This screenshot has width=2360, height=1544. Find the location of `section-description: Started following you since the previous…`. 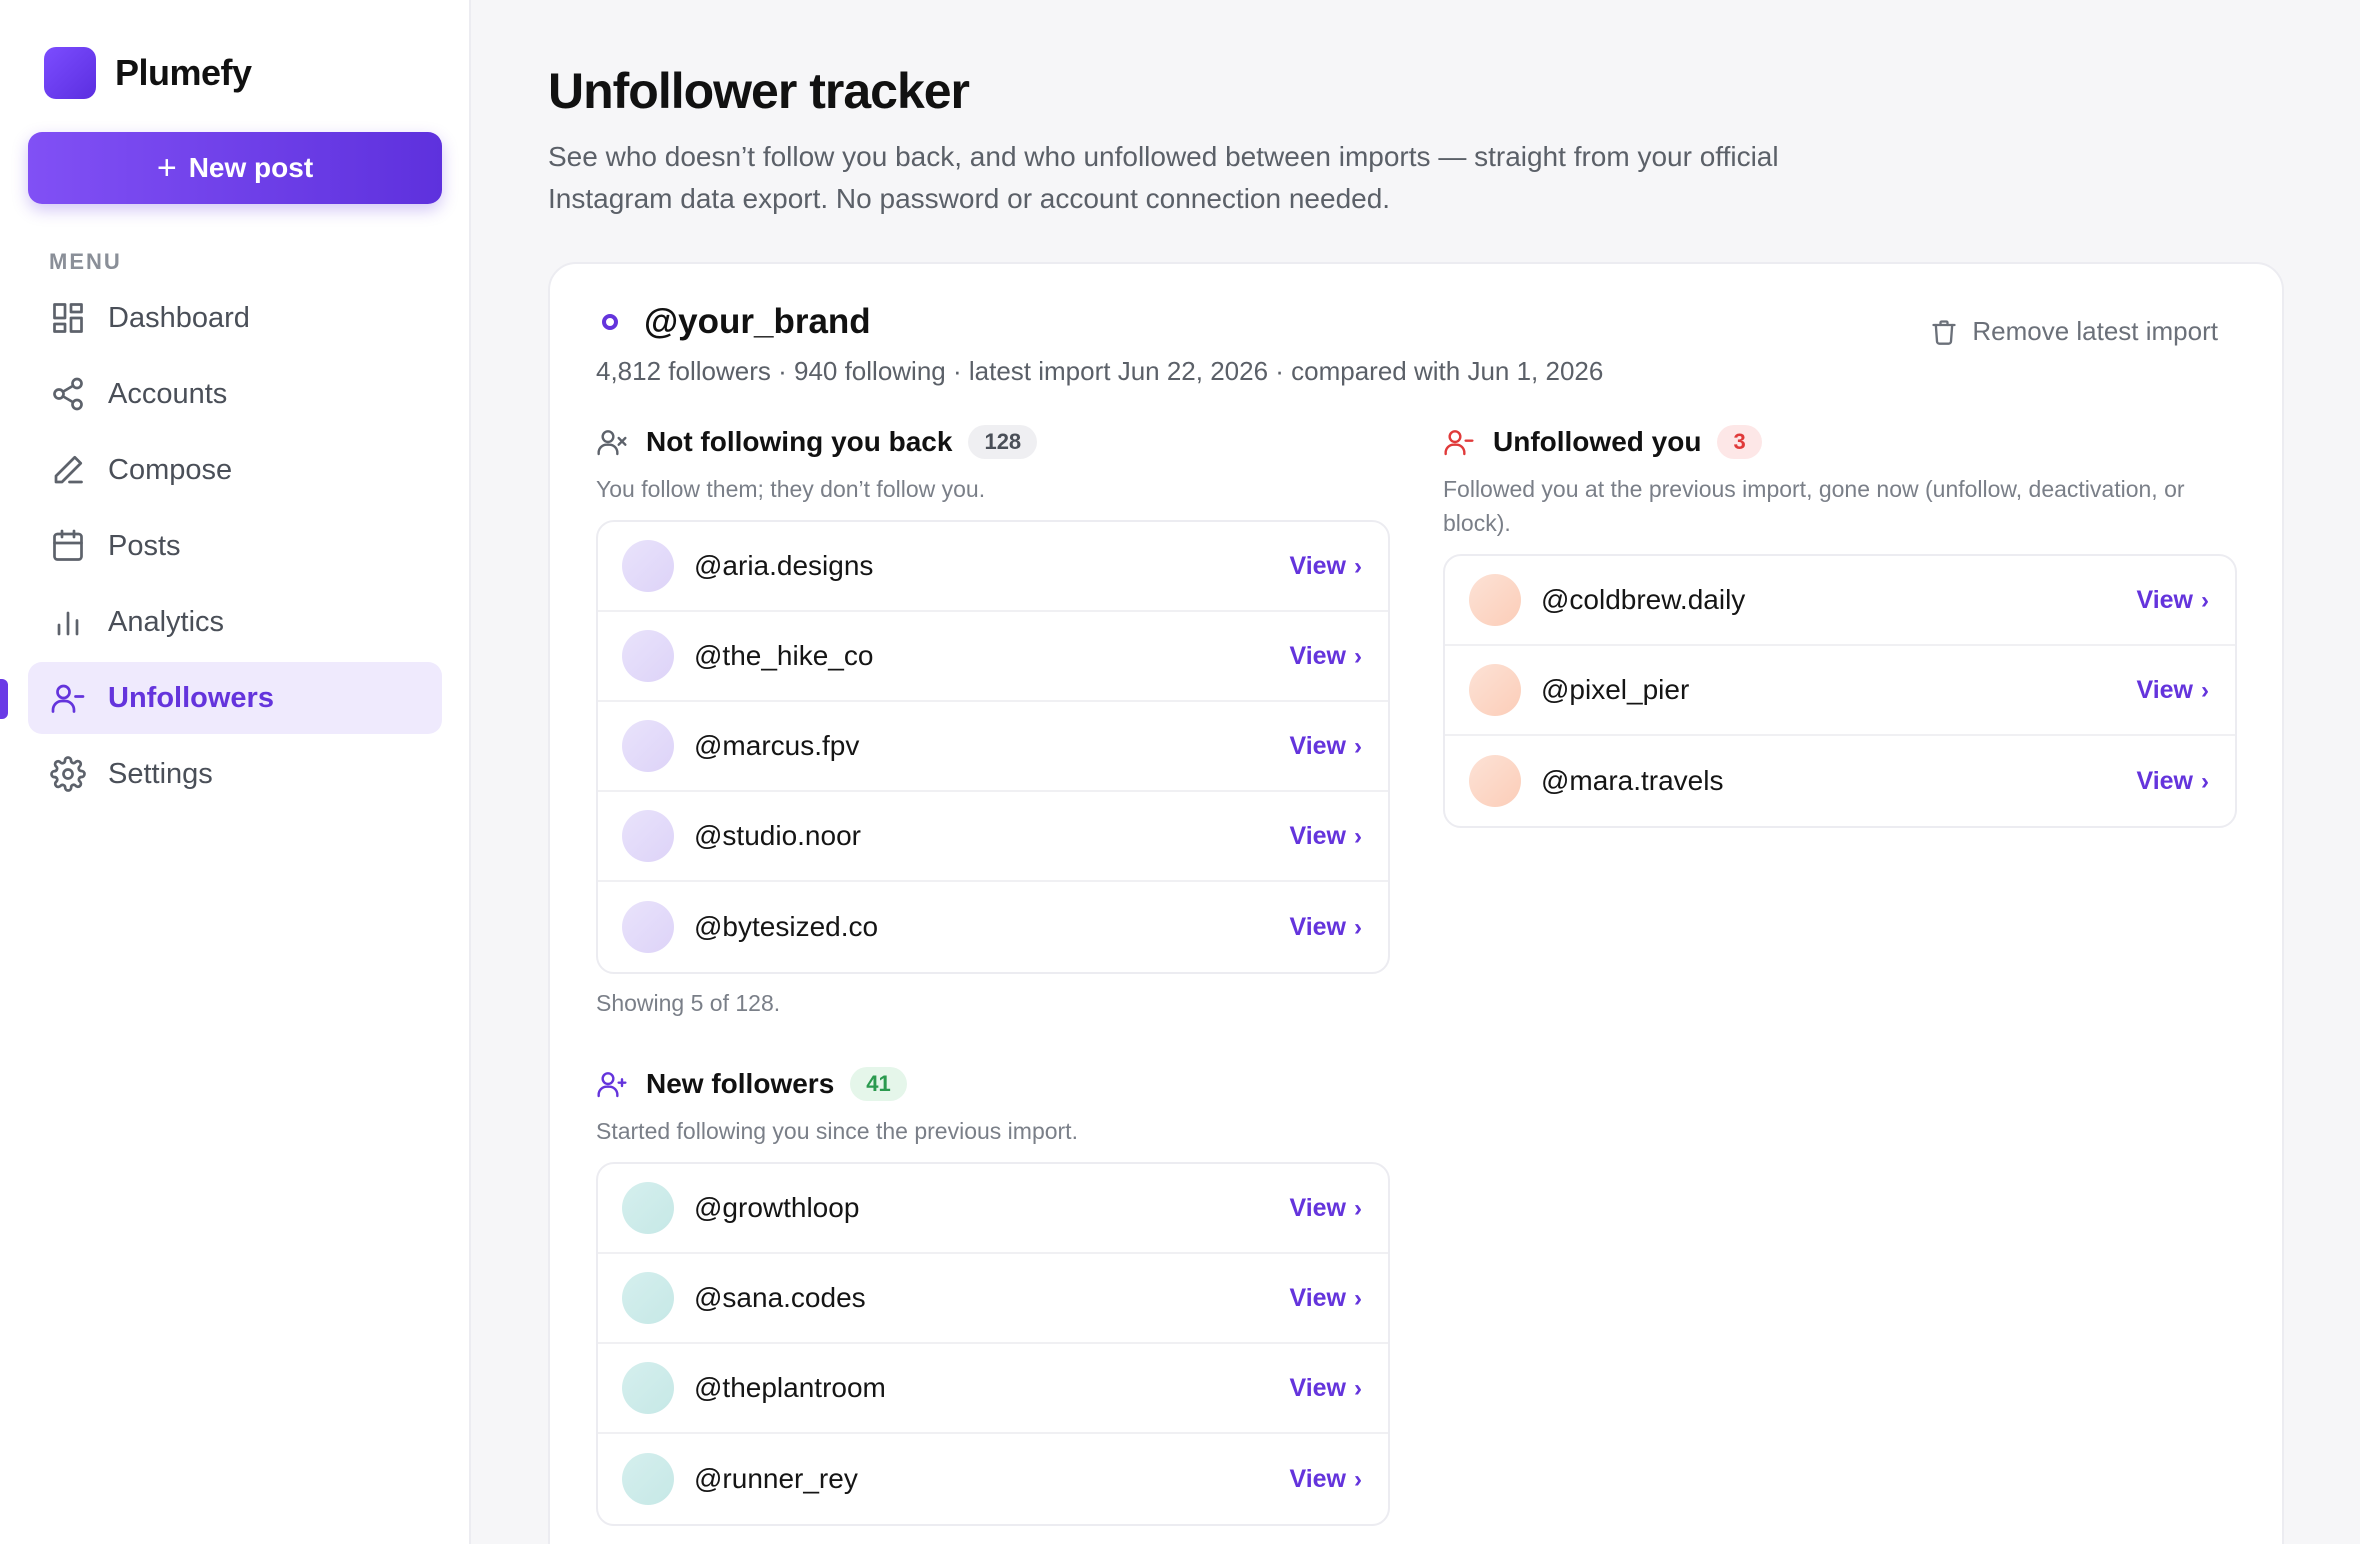

section-description: Started following you since the previous… is located at coordinates (837, 1131).